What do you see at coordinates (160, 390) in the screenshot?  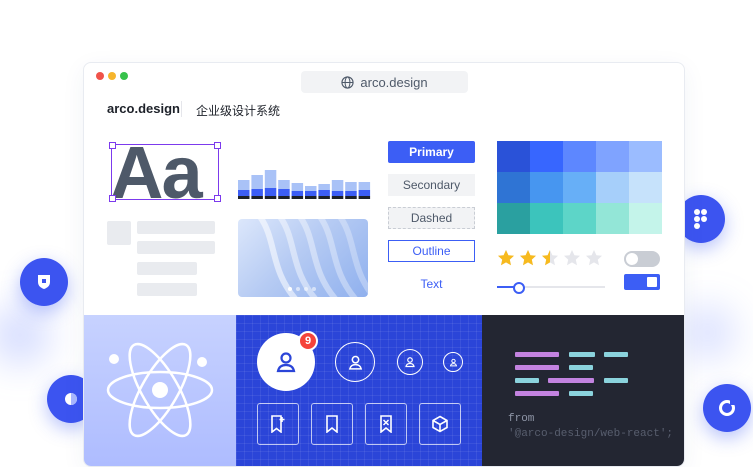 I see `atom-panel` at bounding box center [160, 390].